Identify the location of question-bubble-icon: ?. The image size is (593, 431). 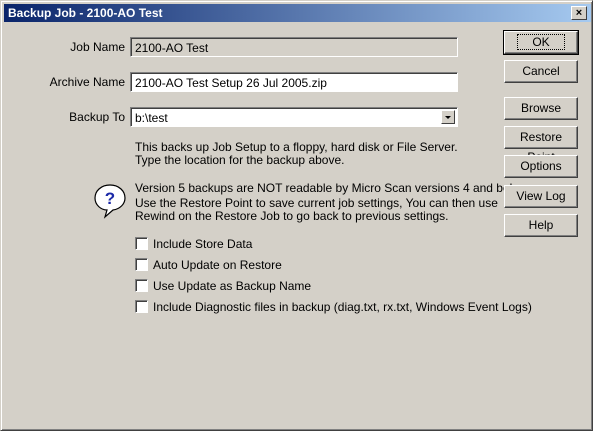
(110, 201).